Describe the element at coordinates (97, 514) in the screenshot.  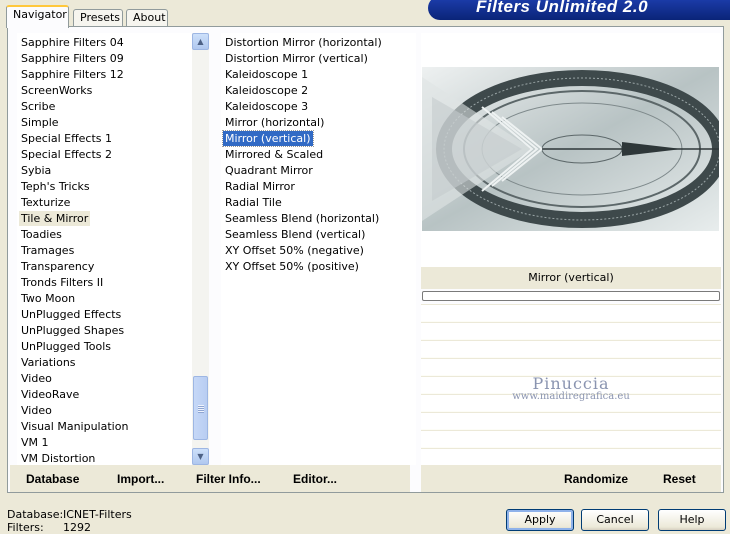
I see `database-status-value: ICNET-Filters` at that location.